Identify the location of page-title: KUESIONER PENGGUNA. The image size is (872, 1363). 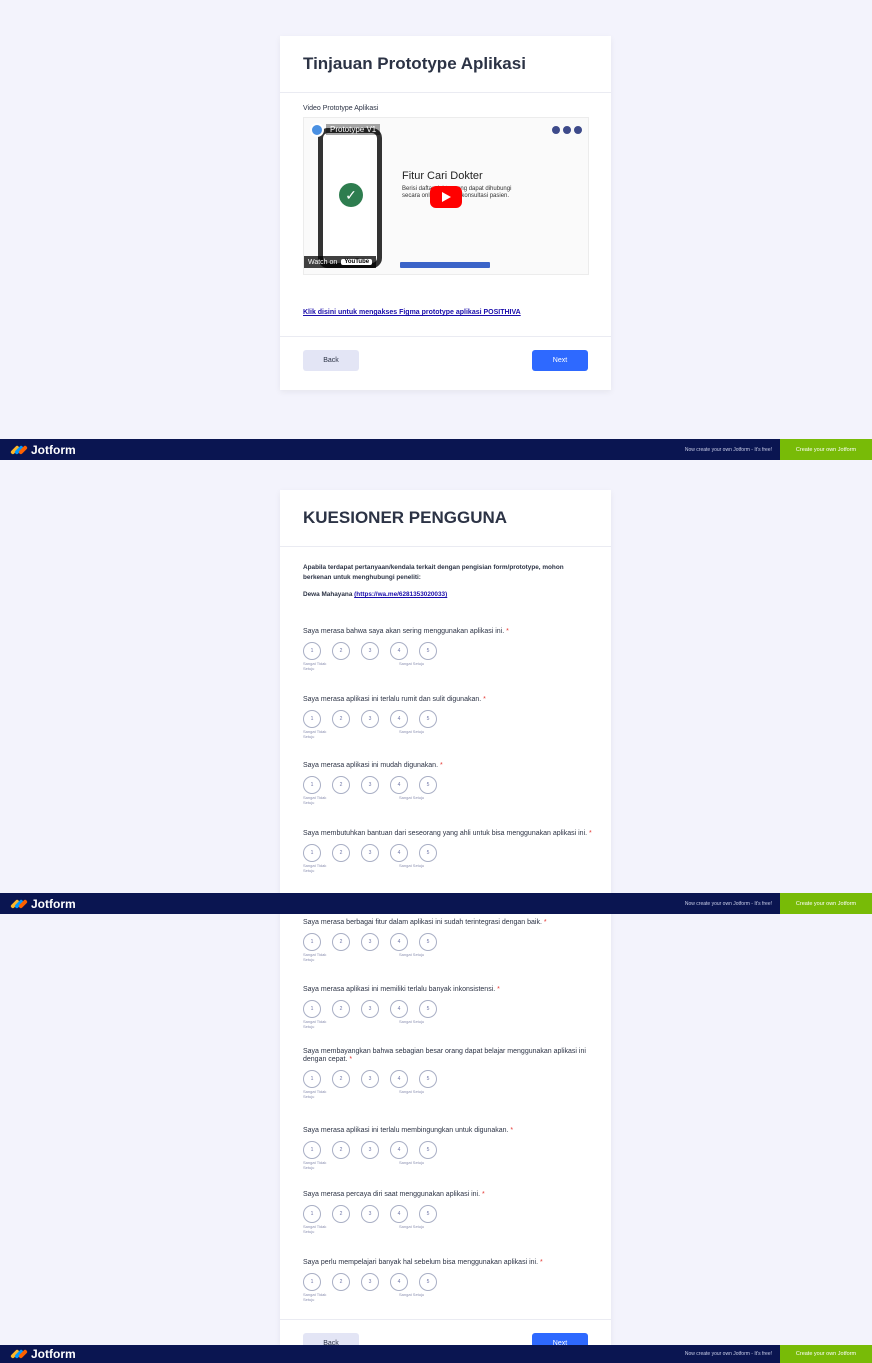
(405, 517).